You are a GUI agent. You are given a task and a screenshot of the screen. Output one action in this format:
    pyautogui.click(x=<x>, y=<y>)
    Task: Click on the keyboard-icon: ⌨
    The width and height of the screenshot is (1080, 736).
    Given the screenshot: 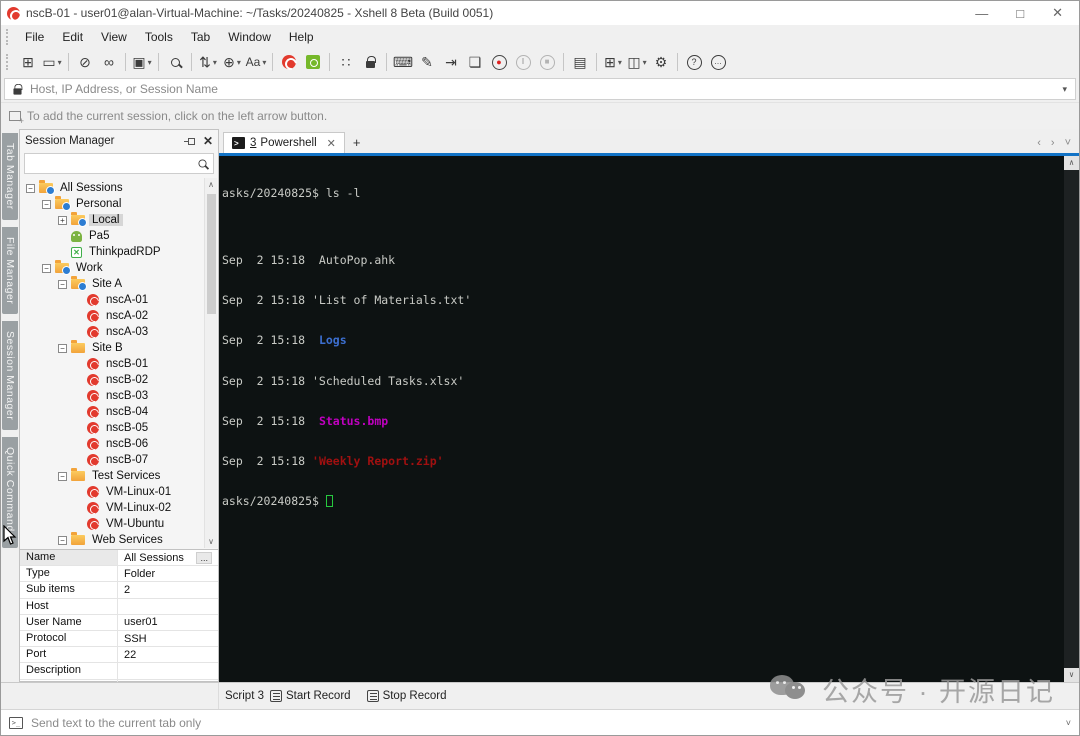 What is the action you would take?
    pyautogui.click(x=403, y=62)
    